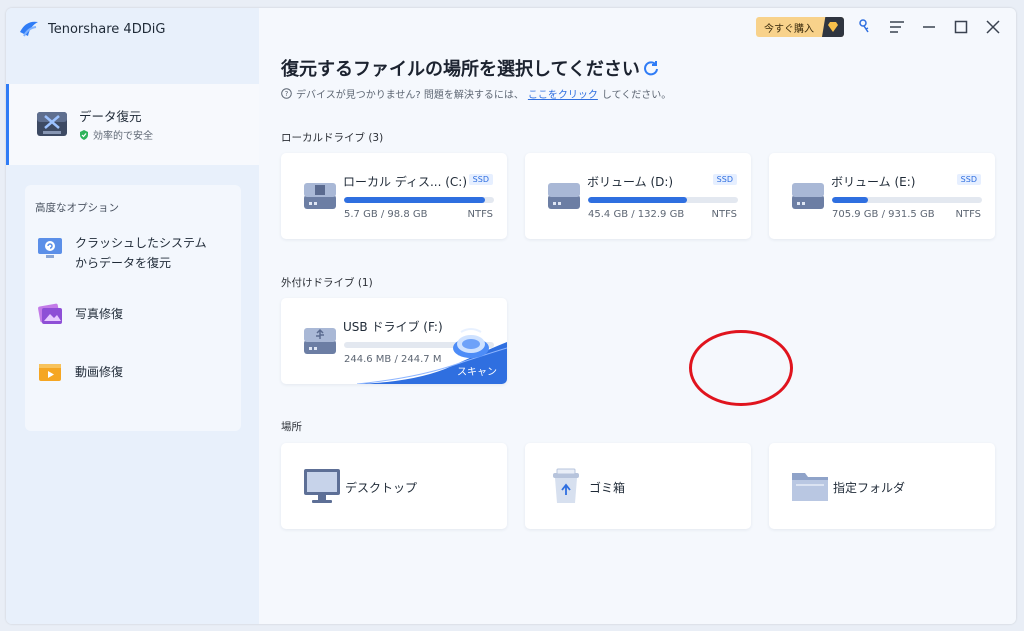  Describe the element at coordinates (789, 29) in the screenshot. I see `buy-now-label: 今すぐ購入` at that location.